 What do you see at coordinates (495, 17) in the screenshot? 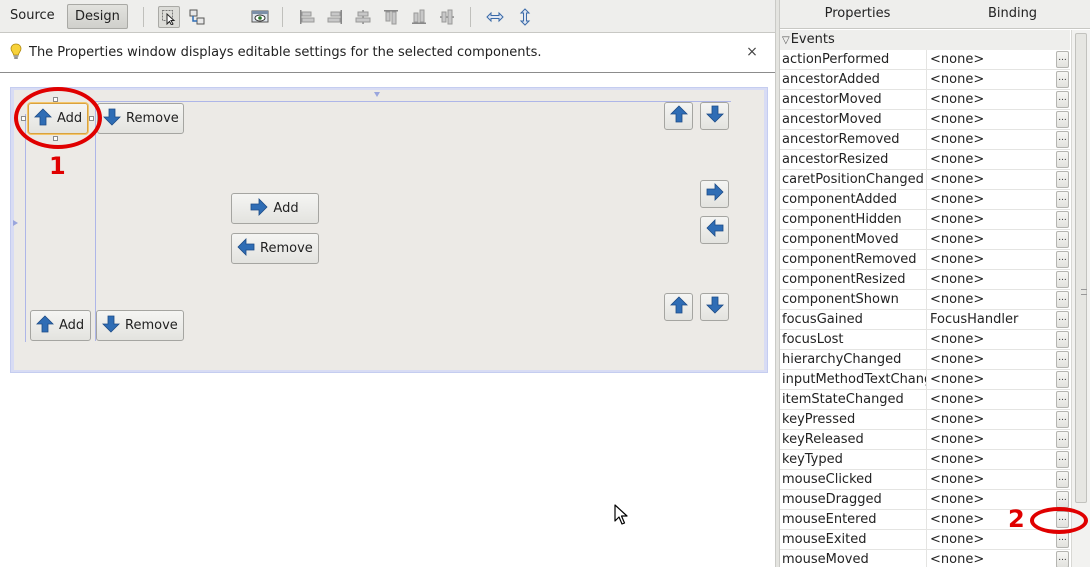
I see `change-horizontal-resizability-icon` at bounding box center [495, 17].